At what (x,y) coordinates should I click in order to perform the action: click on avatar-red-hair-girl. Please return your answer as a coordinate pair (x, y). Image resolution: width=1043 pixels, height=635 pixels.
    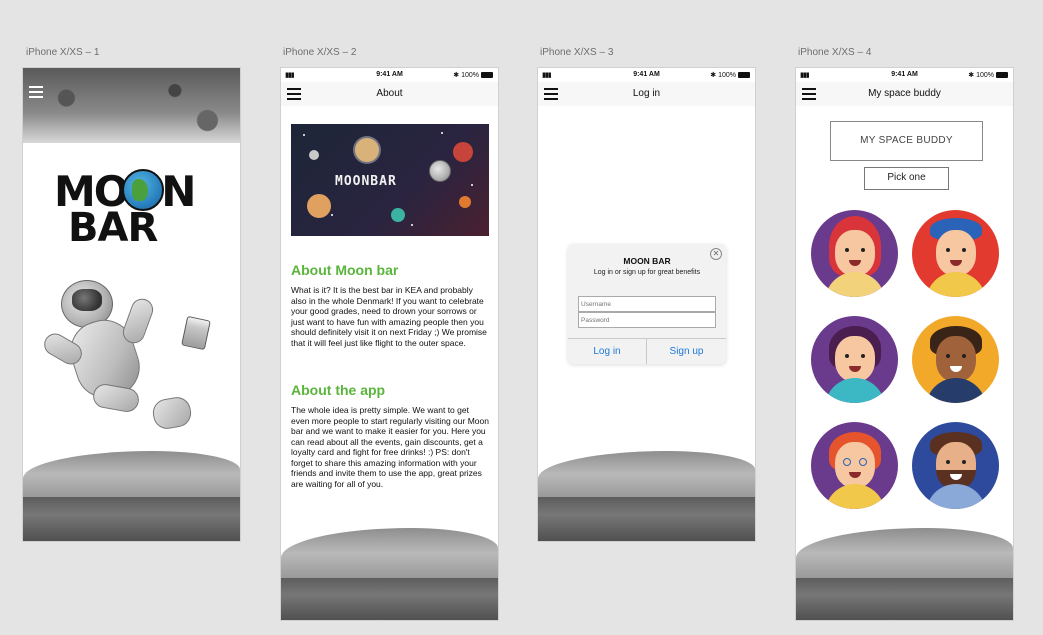
    Looking at the image, I should click on (854, 253).